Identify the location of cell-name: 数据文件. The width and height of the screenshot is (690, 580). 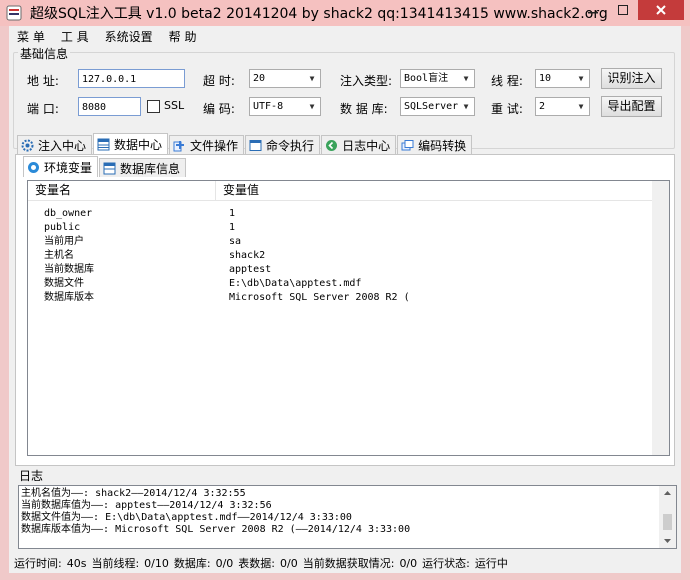
(64, 283).